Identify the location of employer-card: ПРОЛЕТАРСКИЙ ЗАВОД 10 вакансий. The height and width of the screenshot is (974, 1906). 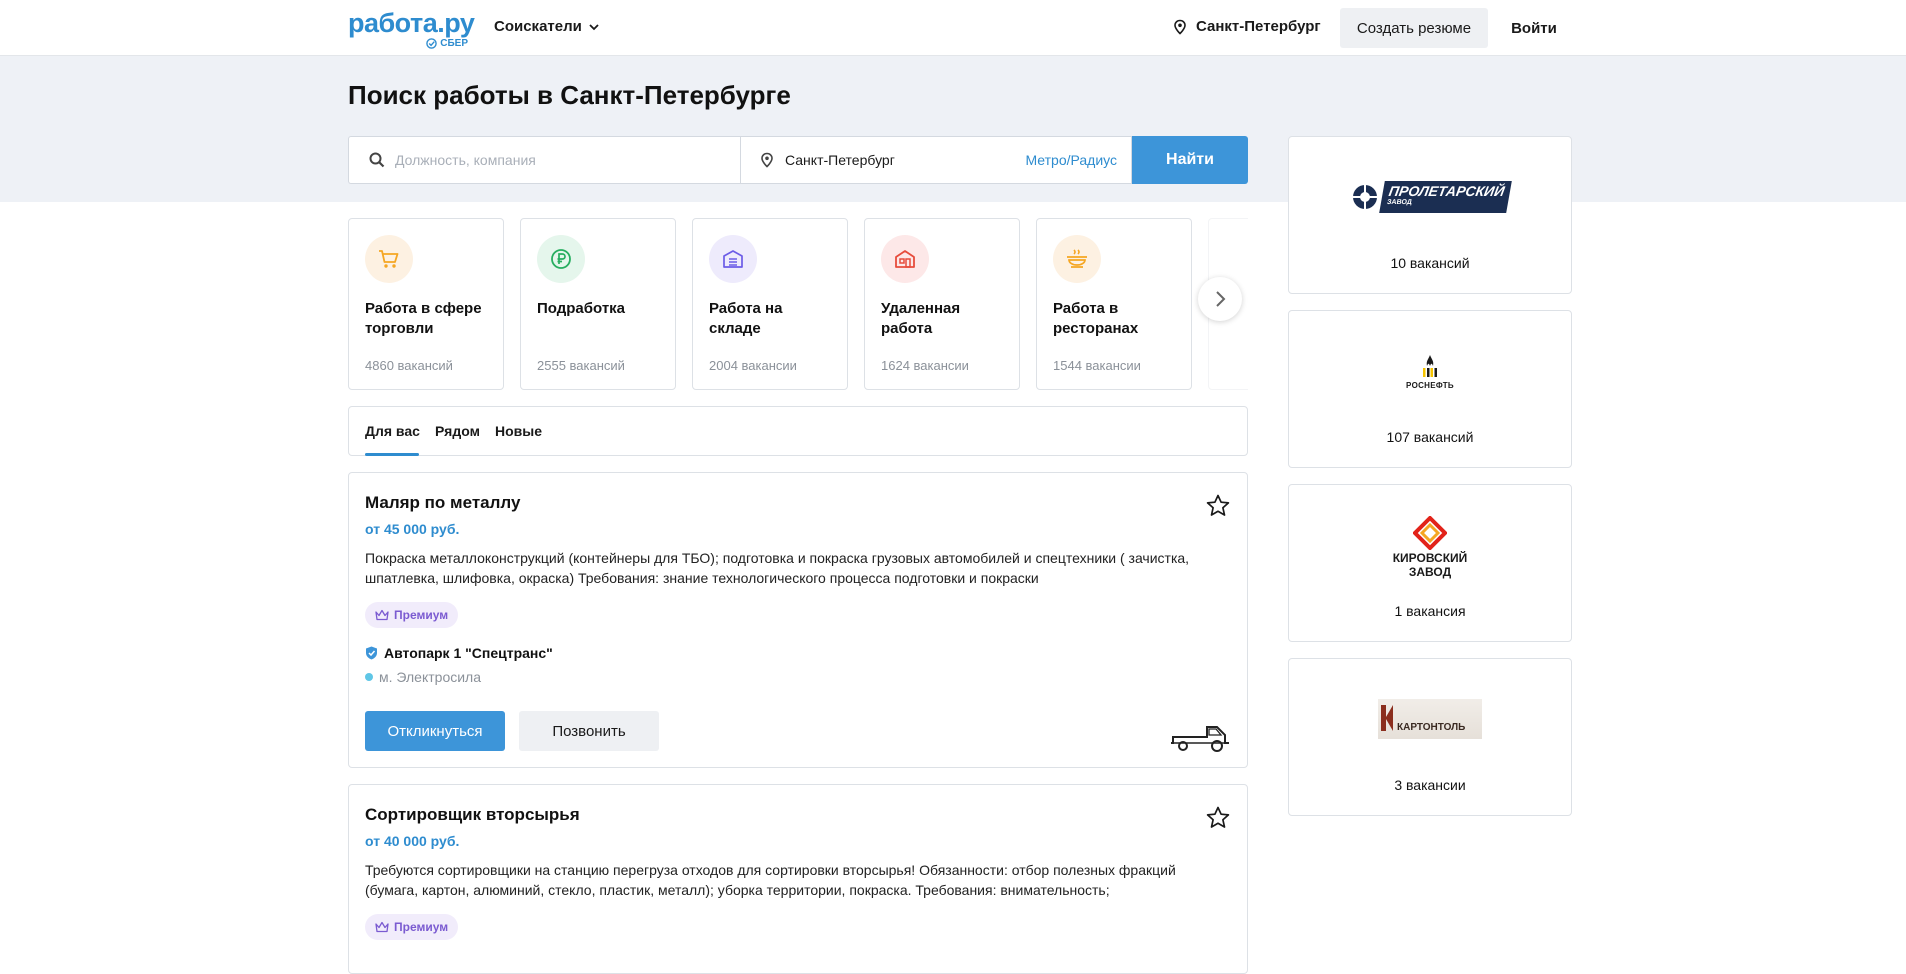
(1430, 215).